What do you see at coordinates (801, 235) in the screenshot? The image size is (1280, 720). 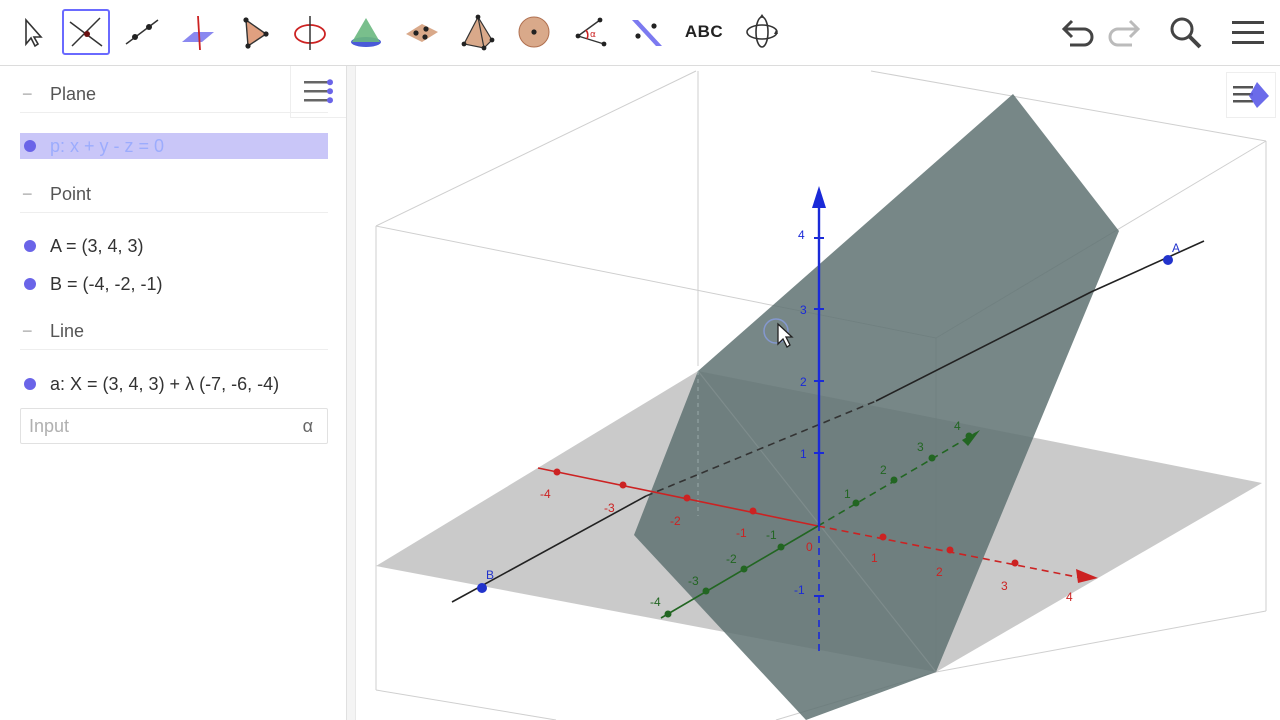 I see `z-tick-label: 4` at bounding box center [801, 235].